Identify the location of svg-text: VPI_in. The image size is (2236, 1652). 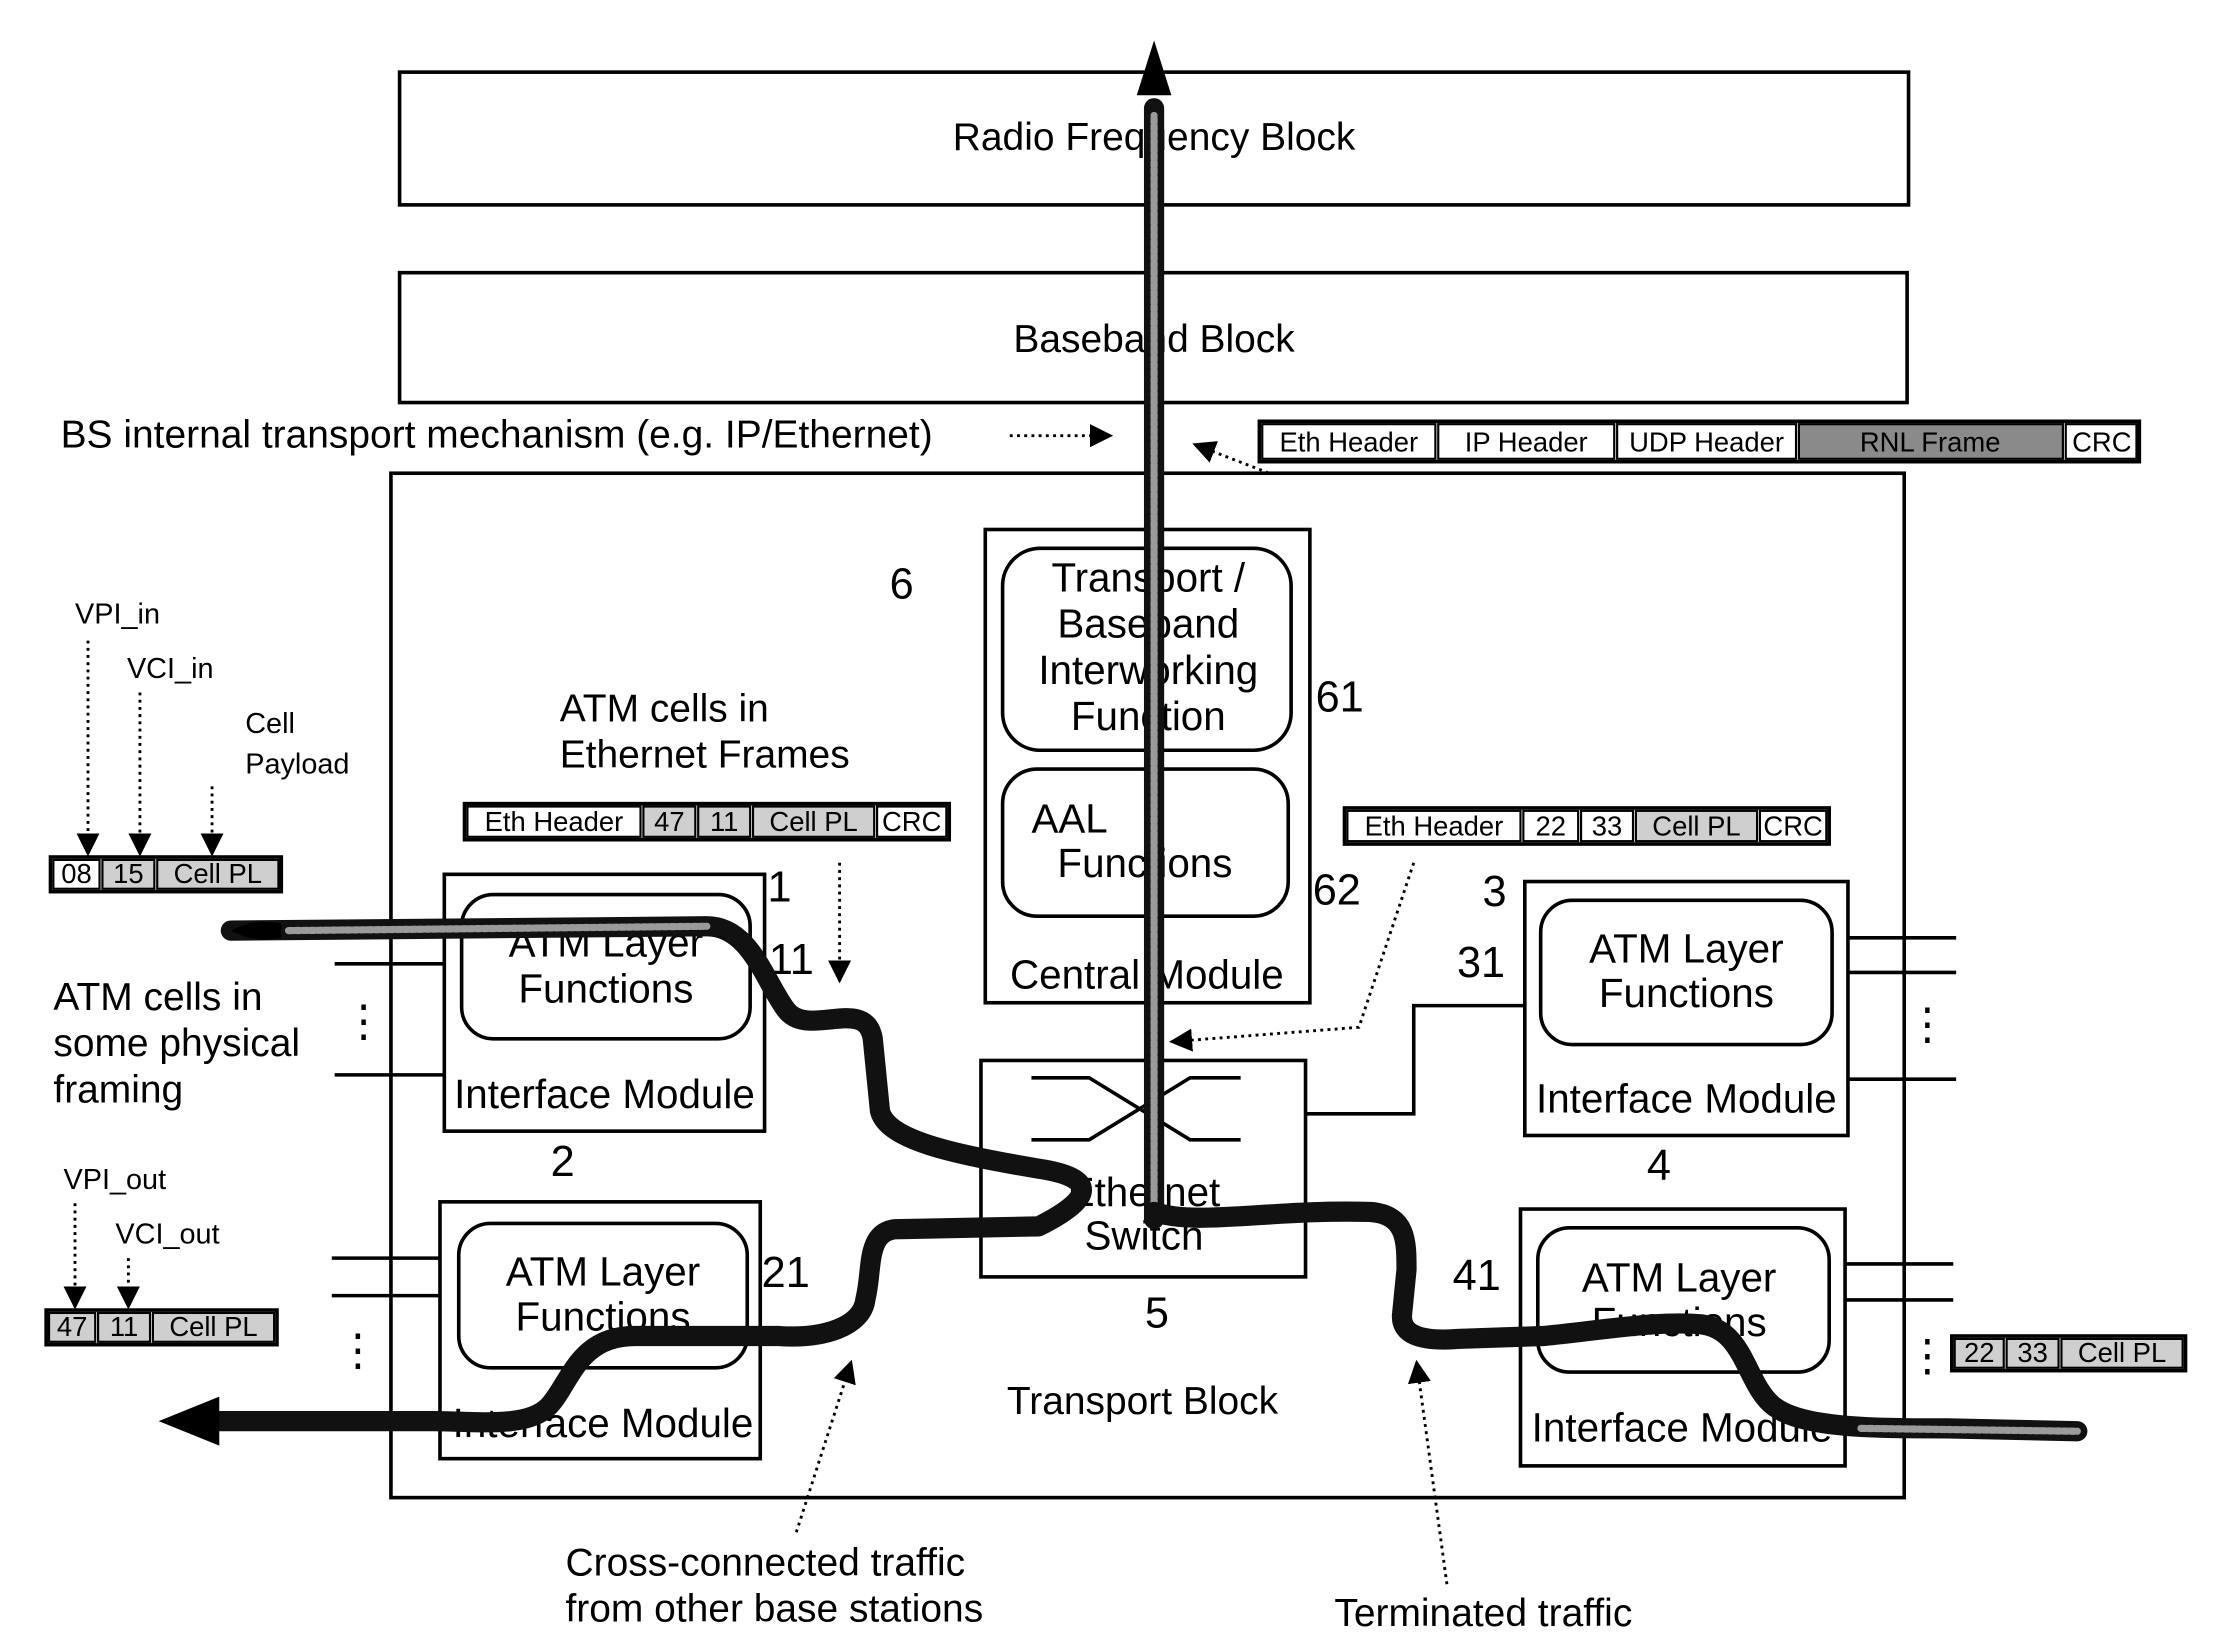
(117, 614).